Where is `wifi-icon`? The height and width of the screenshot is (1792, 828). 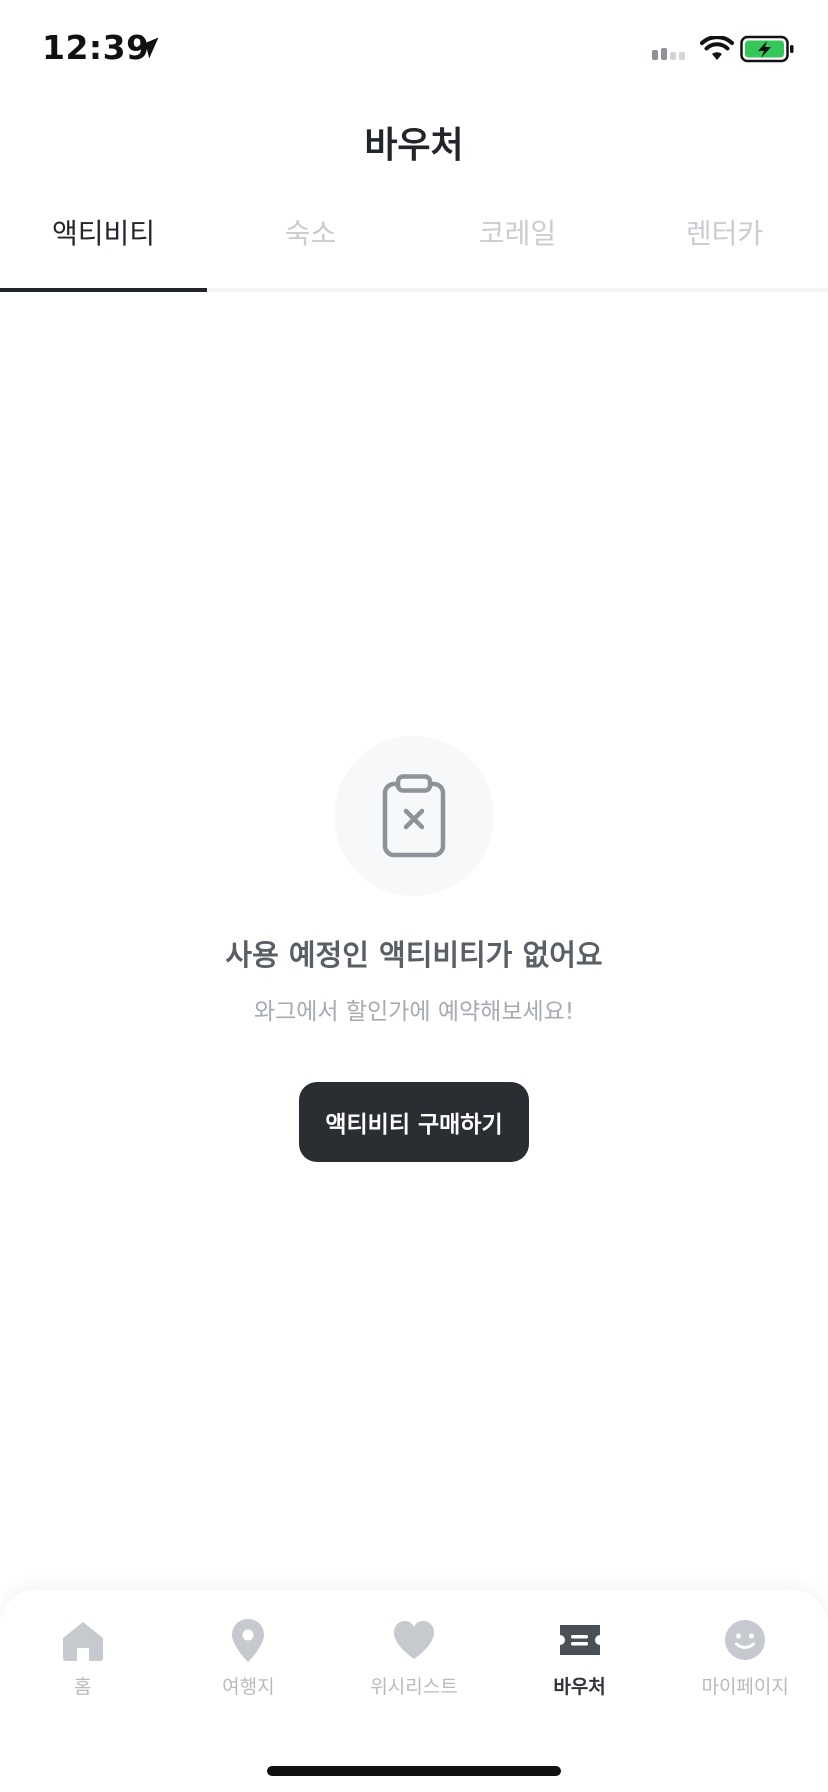
wifi-icon is located at coordinates (717, 48).